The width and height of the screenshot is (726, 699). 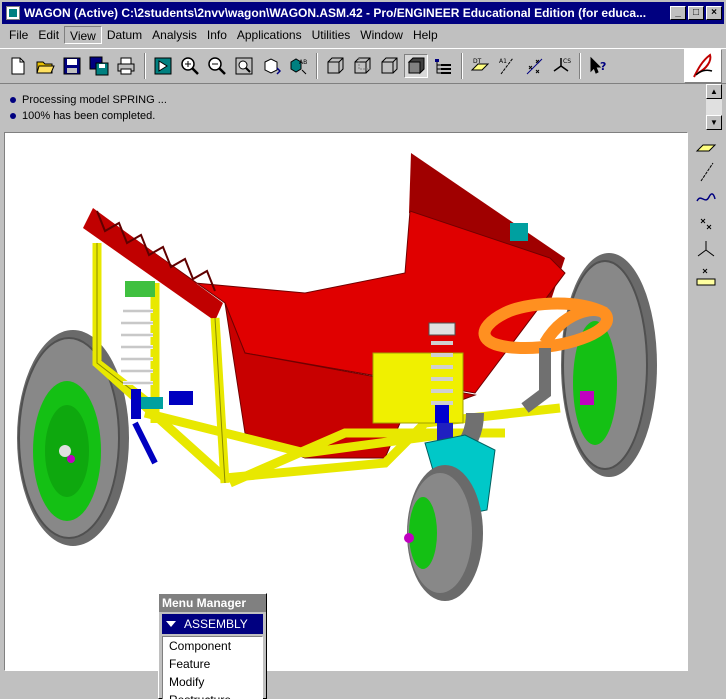 I want to click on axis-tool-icon, so click(x=706, y=172).